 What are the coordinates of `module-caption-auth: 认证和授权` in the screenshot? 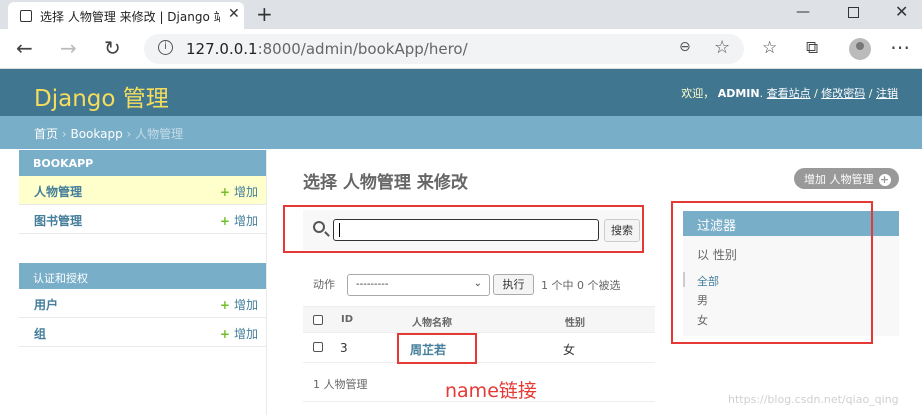 It's located at (142, 276).